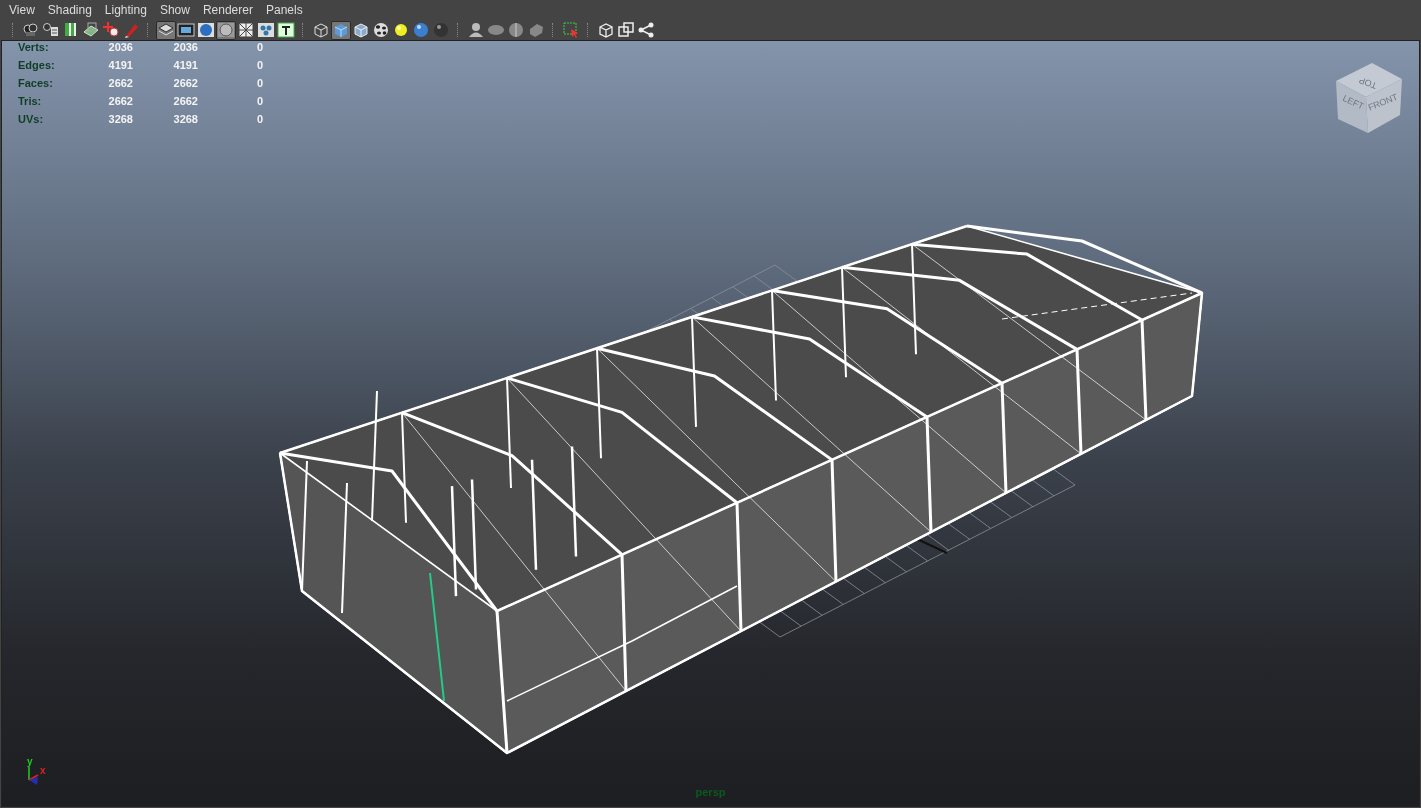  I want to click on t-shape-icon, so click(286, 30).